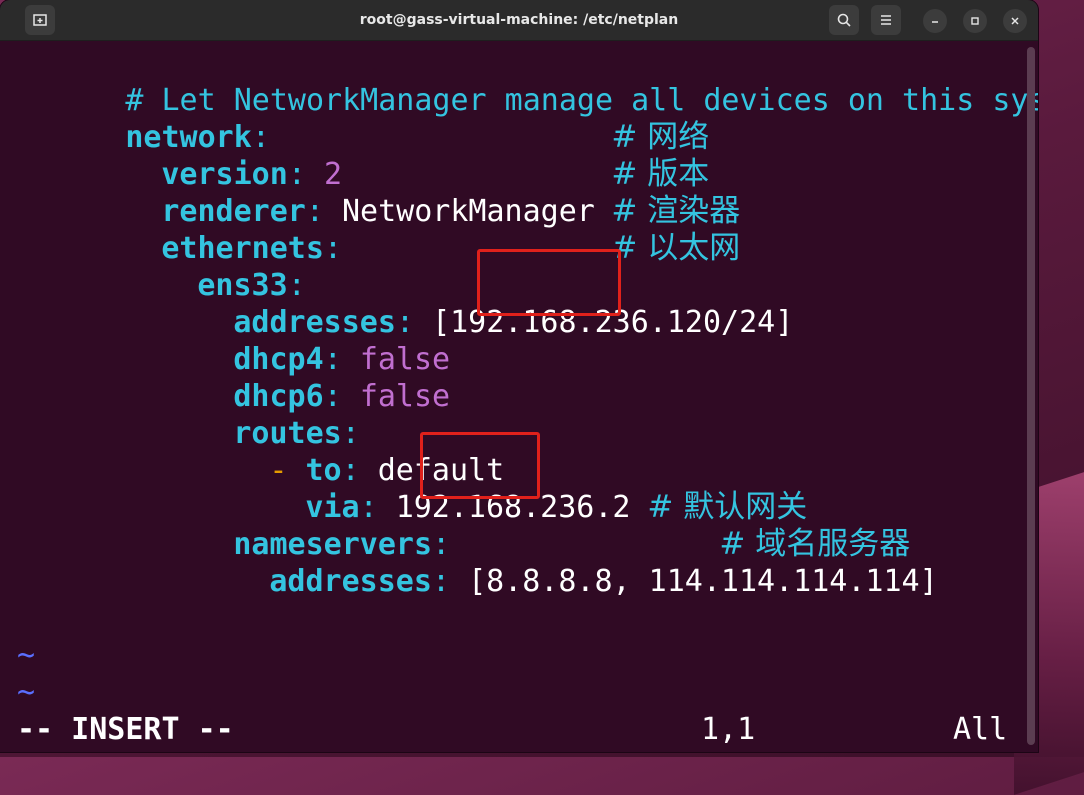  Describe the element at coordinates (342, 359) in the screenshot. I see `dhcp4-line: dhcp4: false` at that location.